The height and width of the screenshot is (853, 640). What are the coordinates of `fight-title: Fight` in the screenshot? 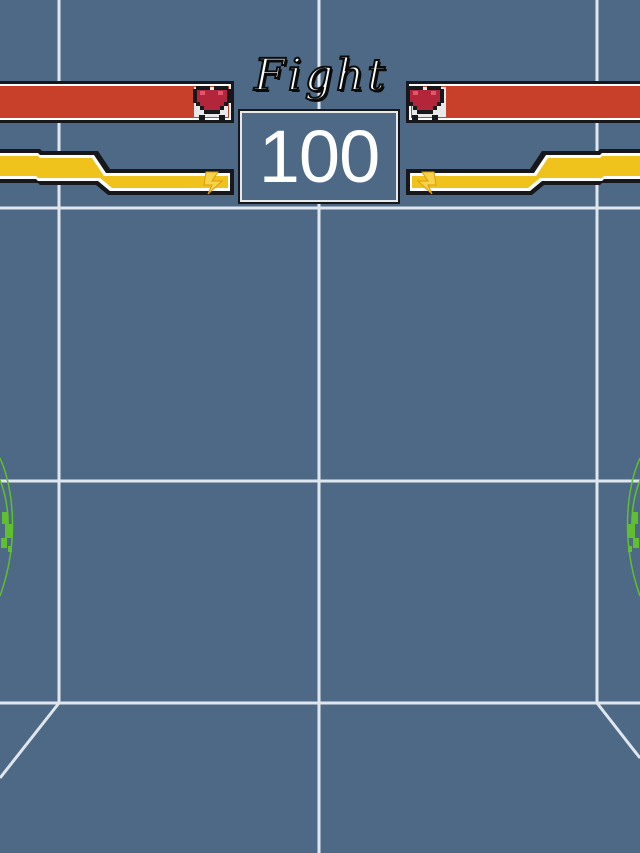 It's located at (320, 75).